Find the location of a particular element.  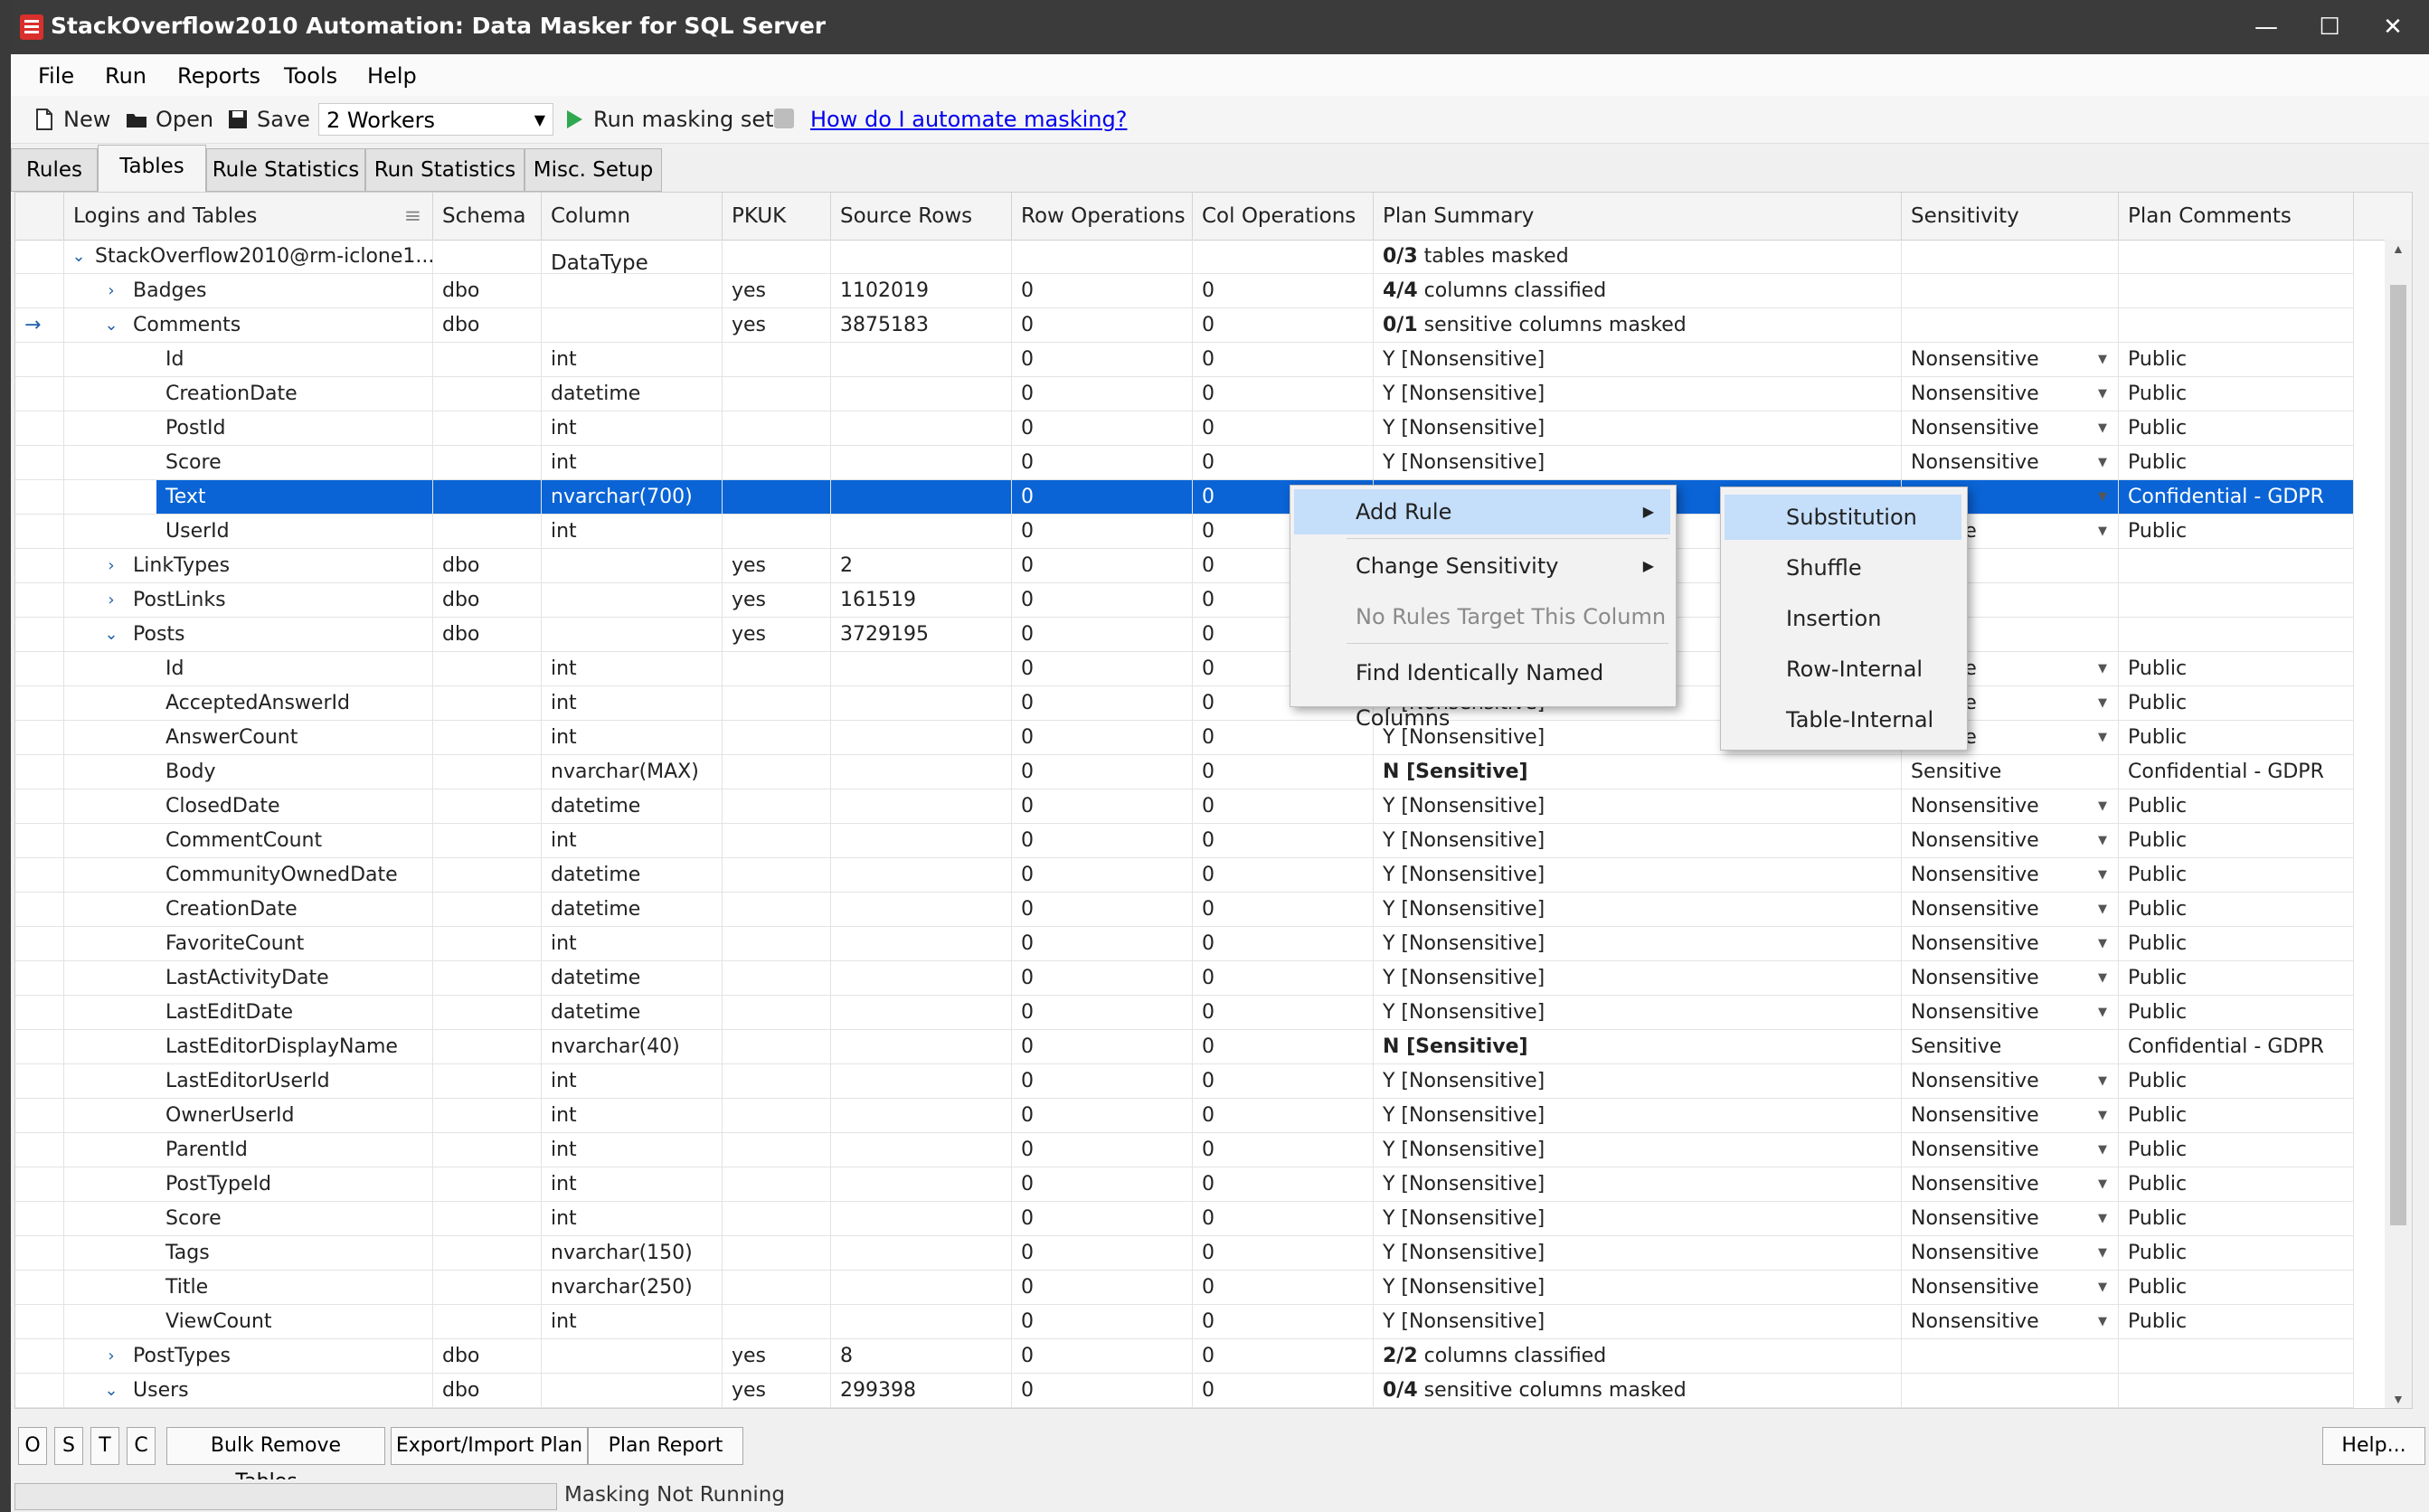

plan-report-button: Plan Report is located at coordinates (665, 1446).